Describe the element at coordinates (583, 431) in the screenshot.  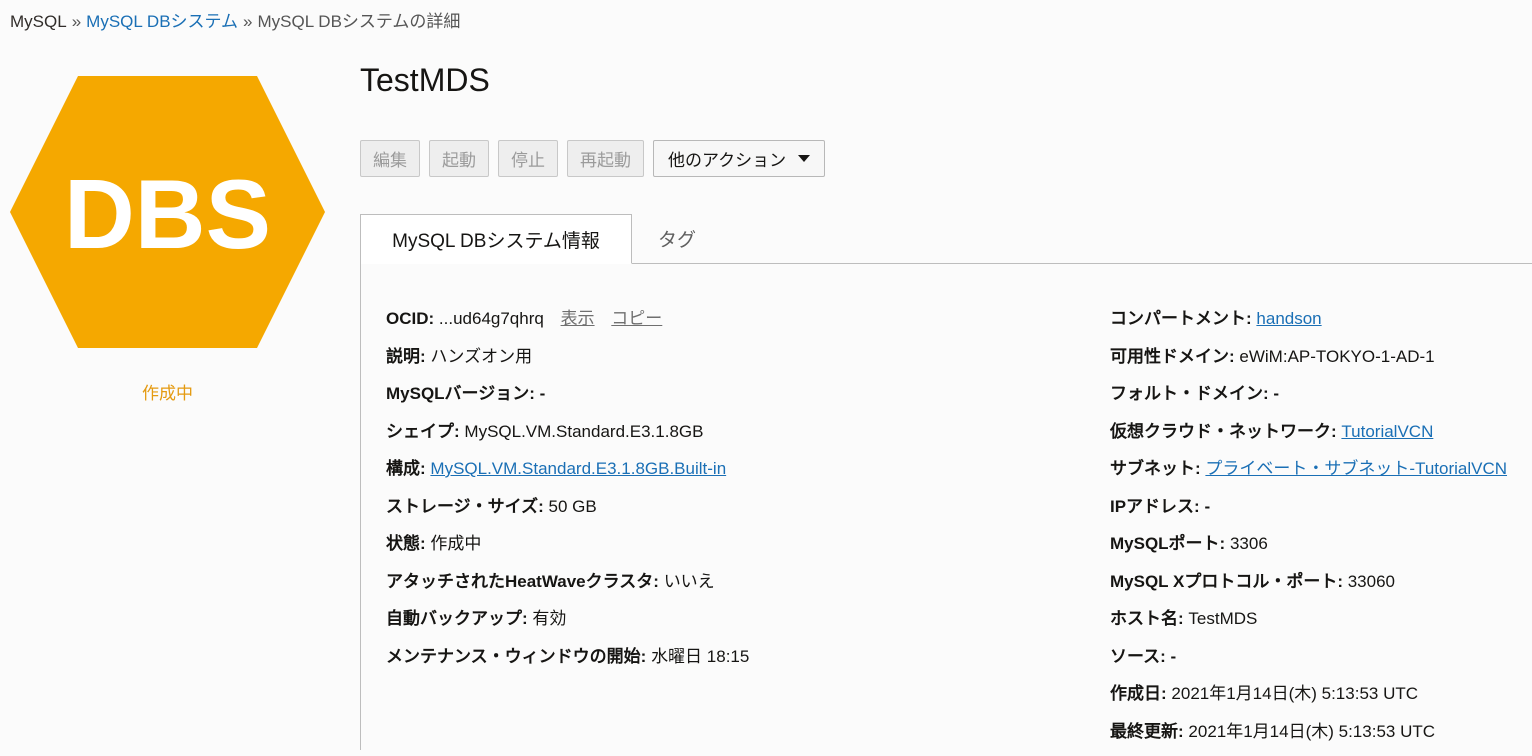
I see `detail-value: MySQL.VM.Standard.E3.1.8GB` at that location.